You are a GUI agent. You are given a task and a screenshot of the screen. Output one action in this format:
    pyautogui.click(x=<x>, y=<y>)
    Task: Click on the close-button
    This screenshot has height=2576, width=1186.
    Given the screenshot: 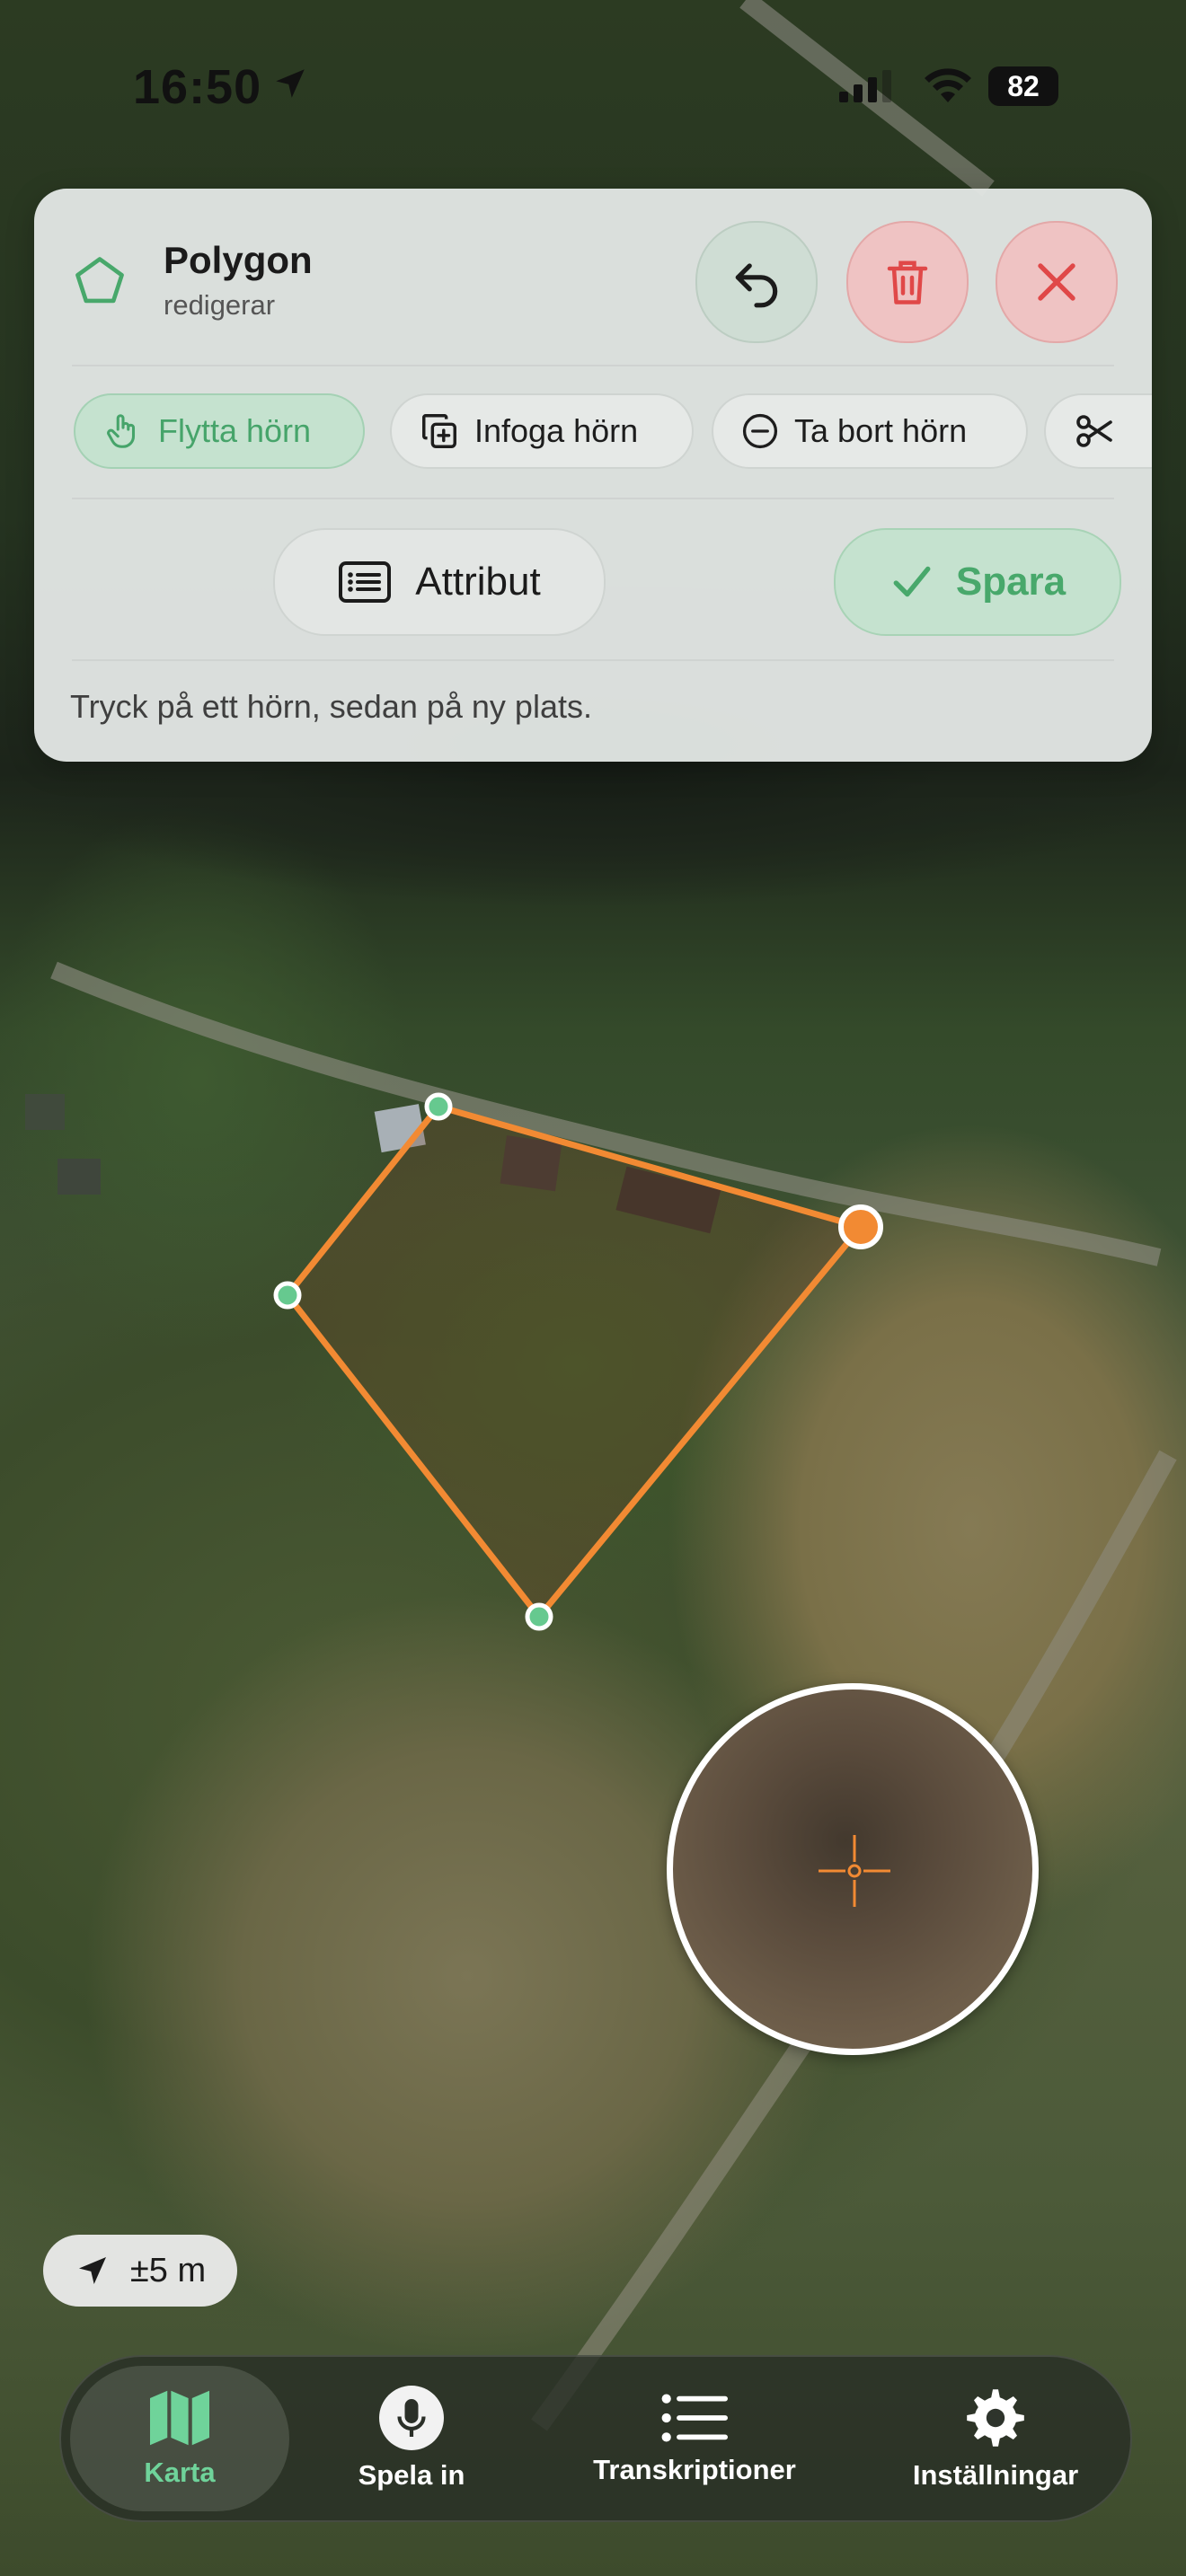 What is the action you would take?
    pyautogui.click(x=1057, y=282)
    